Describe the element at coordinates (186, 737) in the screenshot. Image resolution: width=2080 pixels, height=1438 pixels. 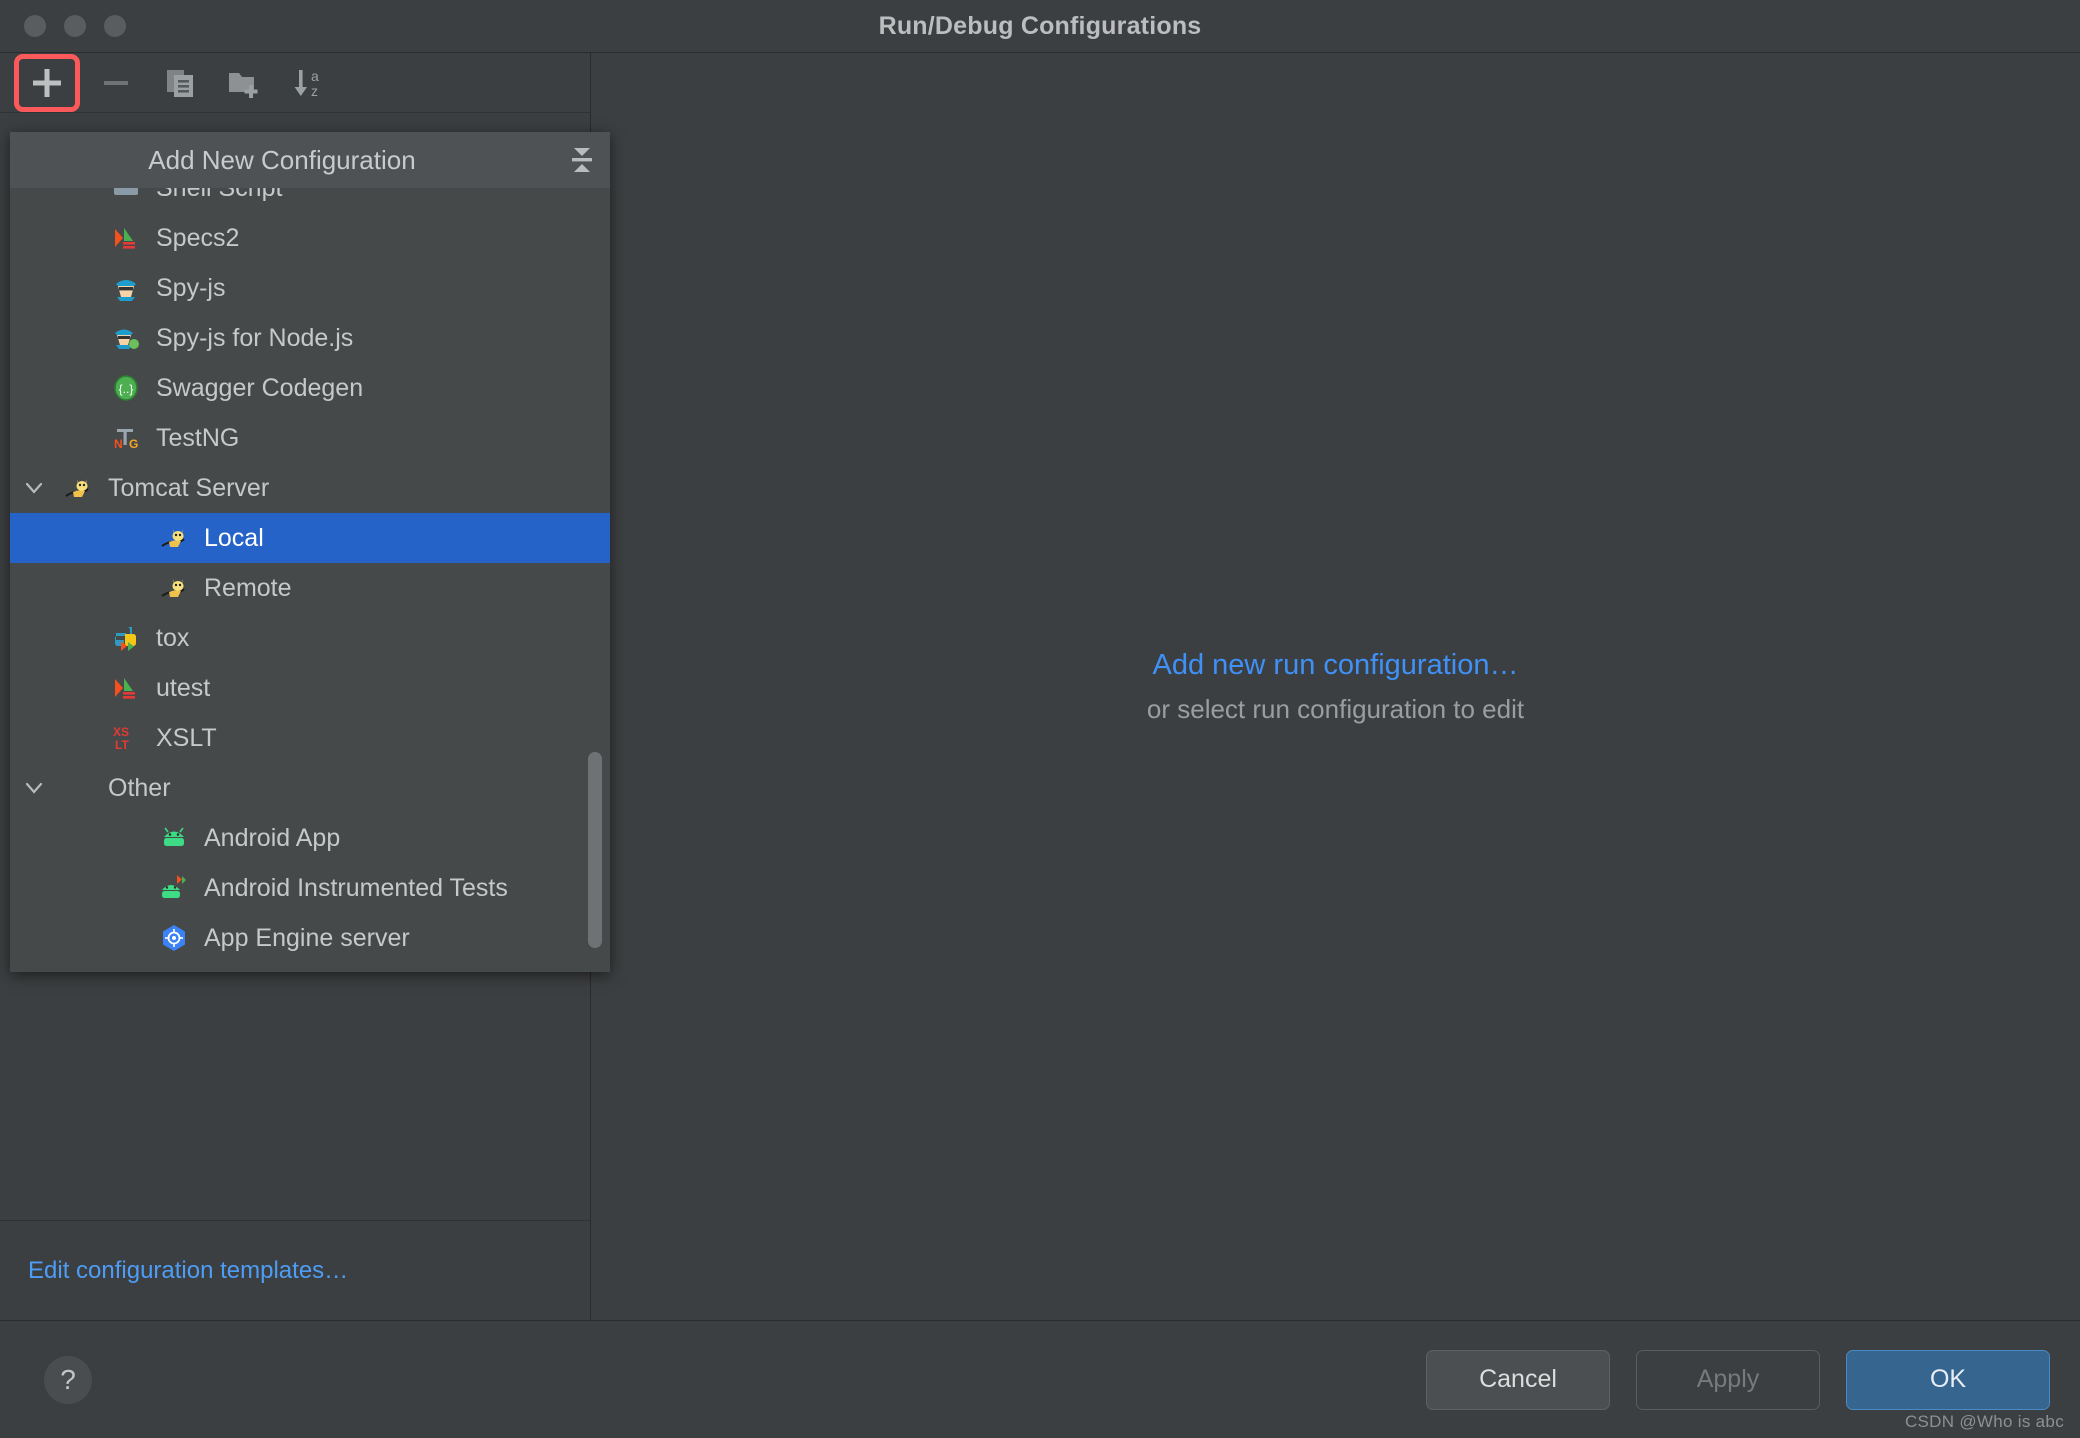
I see `config-type-label: XSLT` at that location.